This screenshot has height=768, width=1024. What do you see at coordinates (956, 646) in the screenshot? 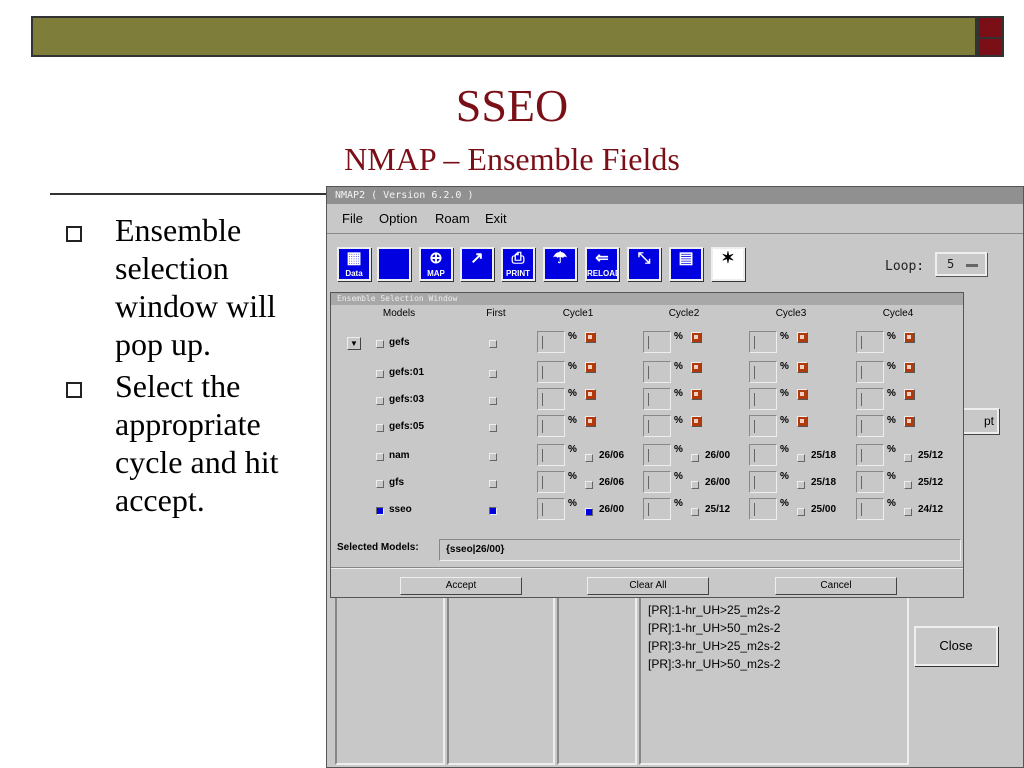
I see `close-button: Close` at bounding box center [956, 646].